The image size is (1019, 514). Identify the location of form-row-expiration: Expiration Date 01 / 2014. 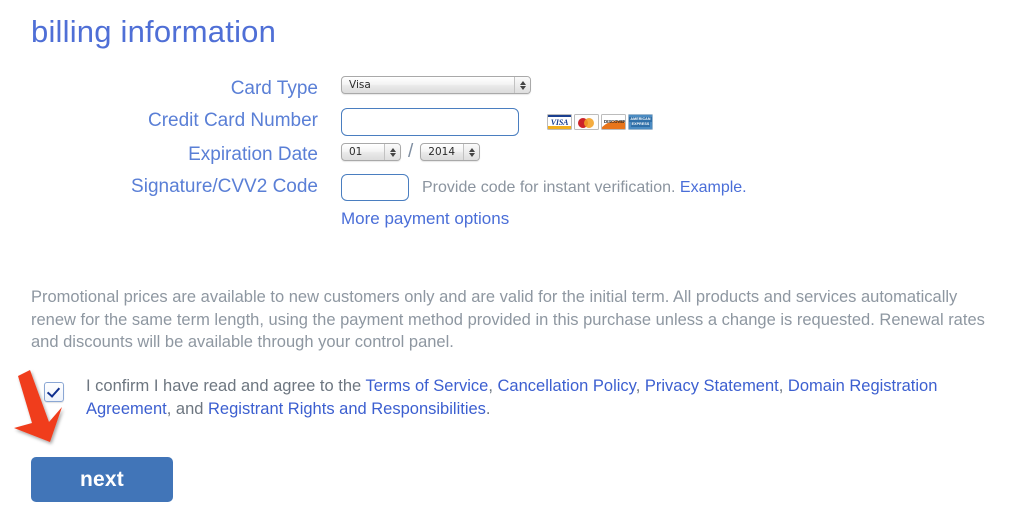
(509, 155).